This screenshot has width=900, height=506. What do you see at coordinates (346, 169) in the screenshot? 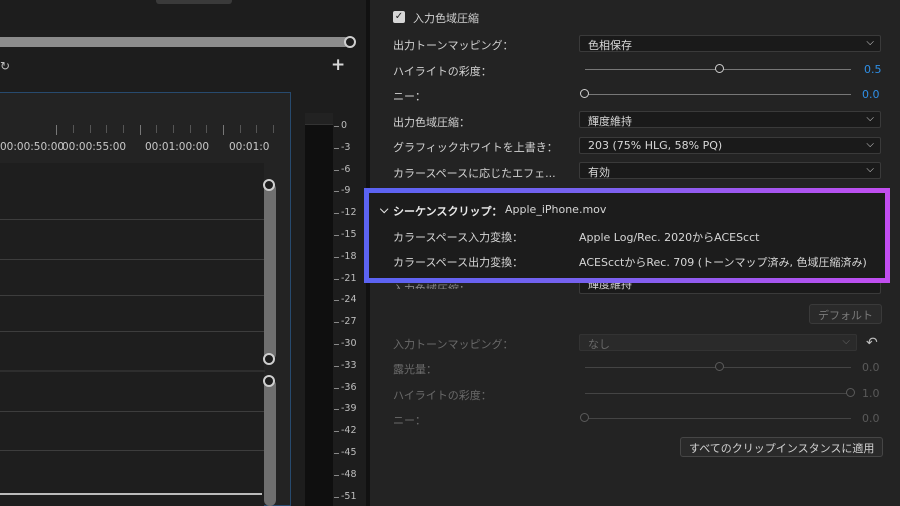
I see `db-label: -6` at bounding box center [346, 169].